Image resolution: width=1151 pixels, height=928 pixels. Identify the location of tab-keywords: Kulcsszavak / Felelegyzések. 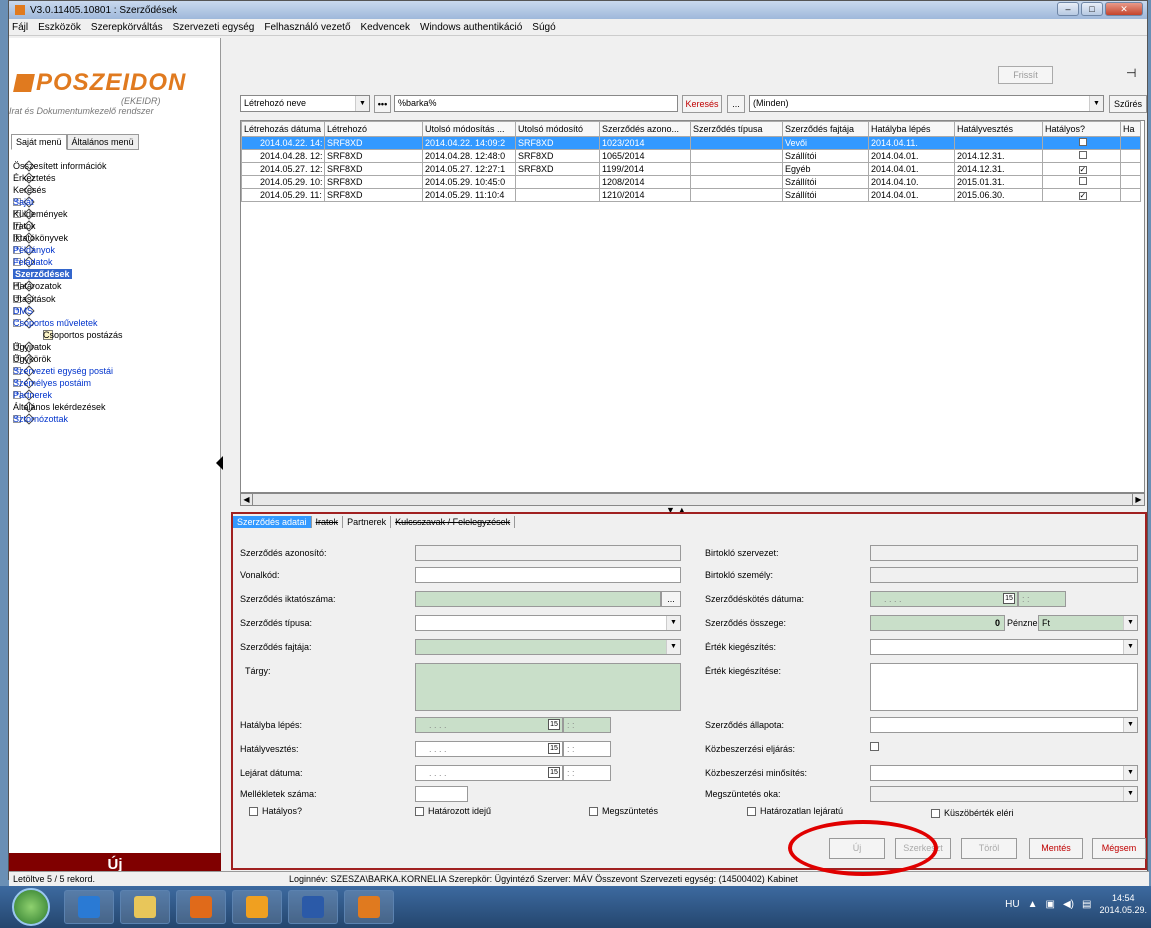
(453, 522).